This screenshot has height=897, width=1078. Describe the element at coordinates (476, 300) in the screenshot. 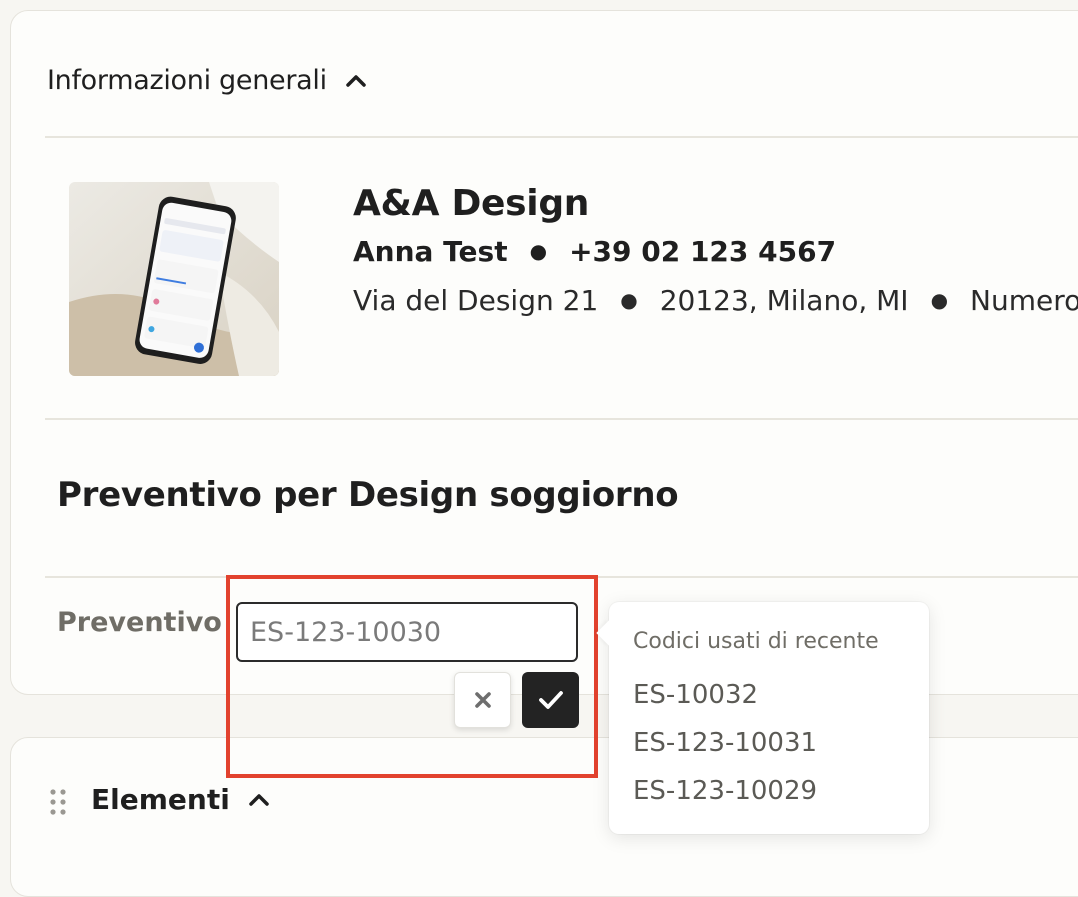

I see `address-street: Via del Design 21` at that location.